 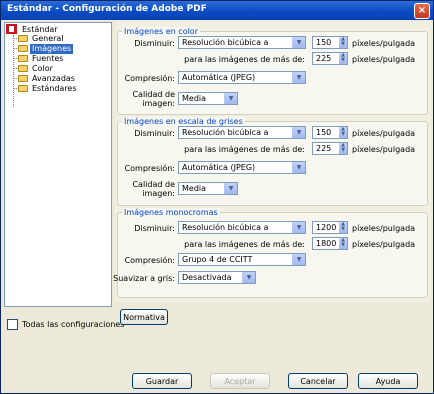 What do you see at coordinates (217, 277) in the screenshot?
I see `smooth-select: Desactivada ▼` at bounding box center [217, 277].